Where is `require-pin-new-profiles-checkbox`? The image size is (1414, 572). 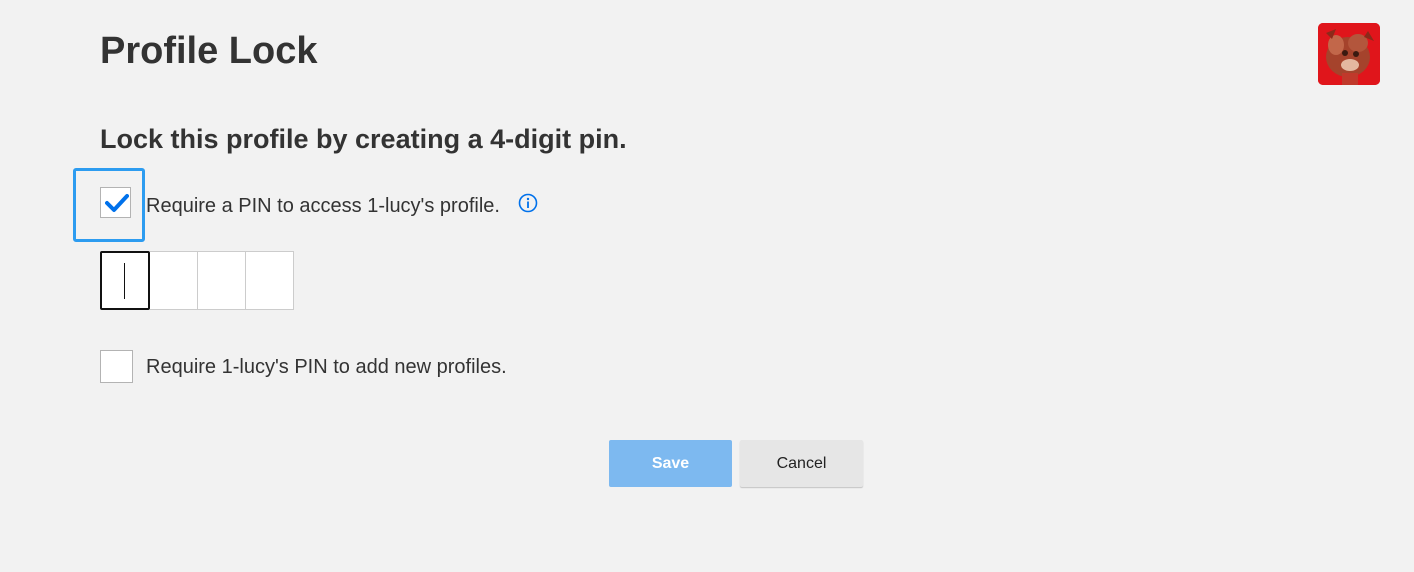 require-pin-new-profiles-checkbox is located at coordinates (116, 366).